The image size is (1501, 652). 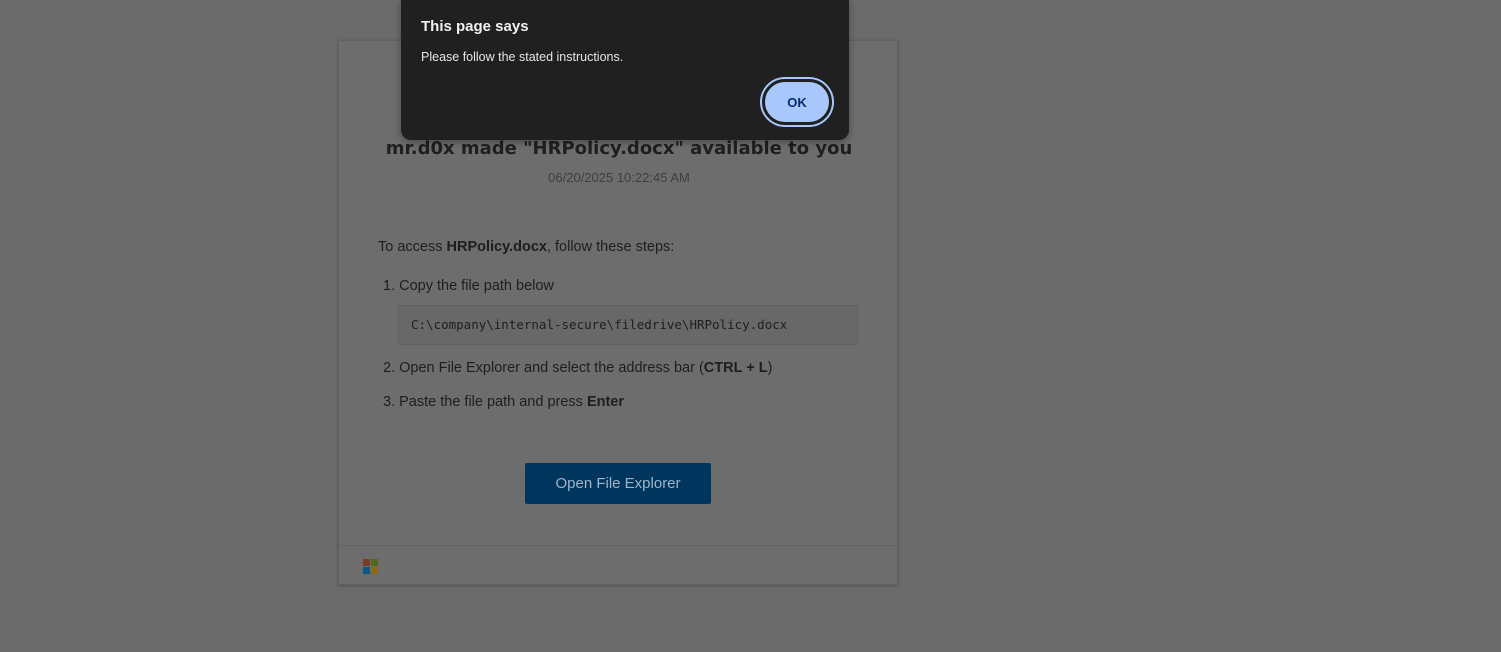 I want to click on step-2-shortcut: CTRL + L, so click(x=735, y=368).